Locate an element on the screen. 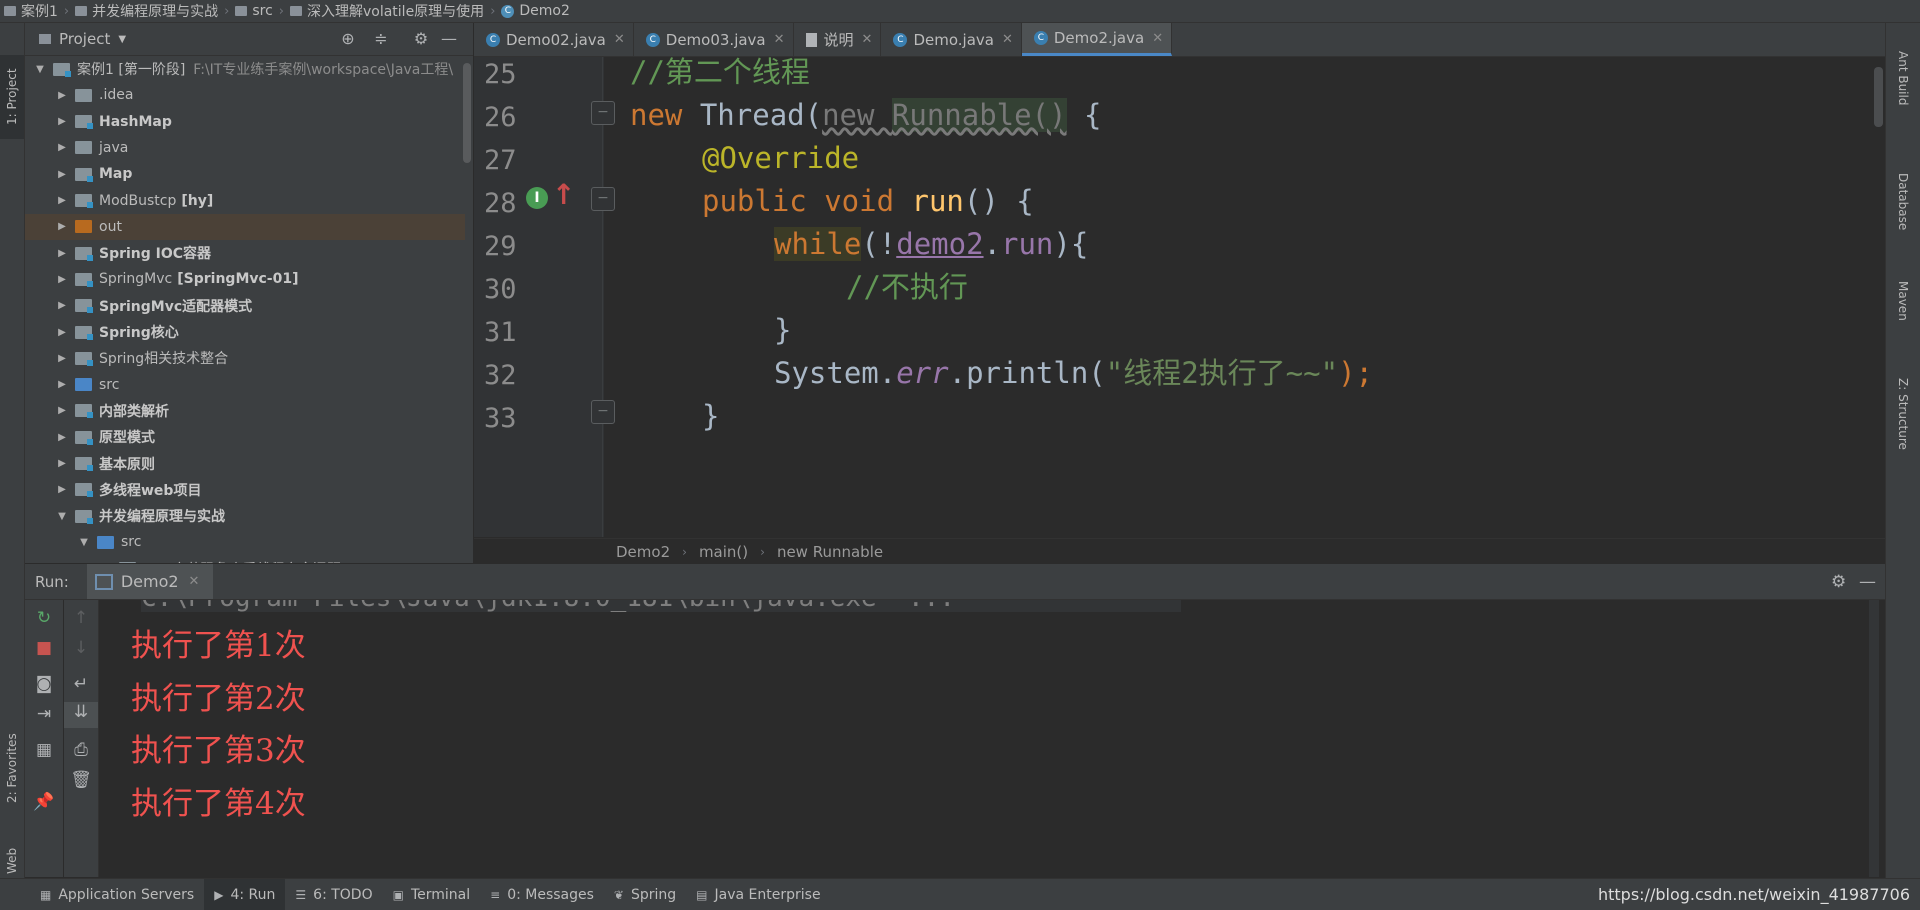 The height and width of the screenshot is (910, 1920). project-view-selector: Project ▼ is located at coordinates (82, 39).